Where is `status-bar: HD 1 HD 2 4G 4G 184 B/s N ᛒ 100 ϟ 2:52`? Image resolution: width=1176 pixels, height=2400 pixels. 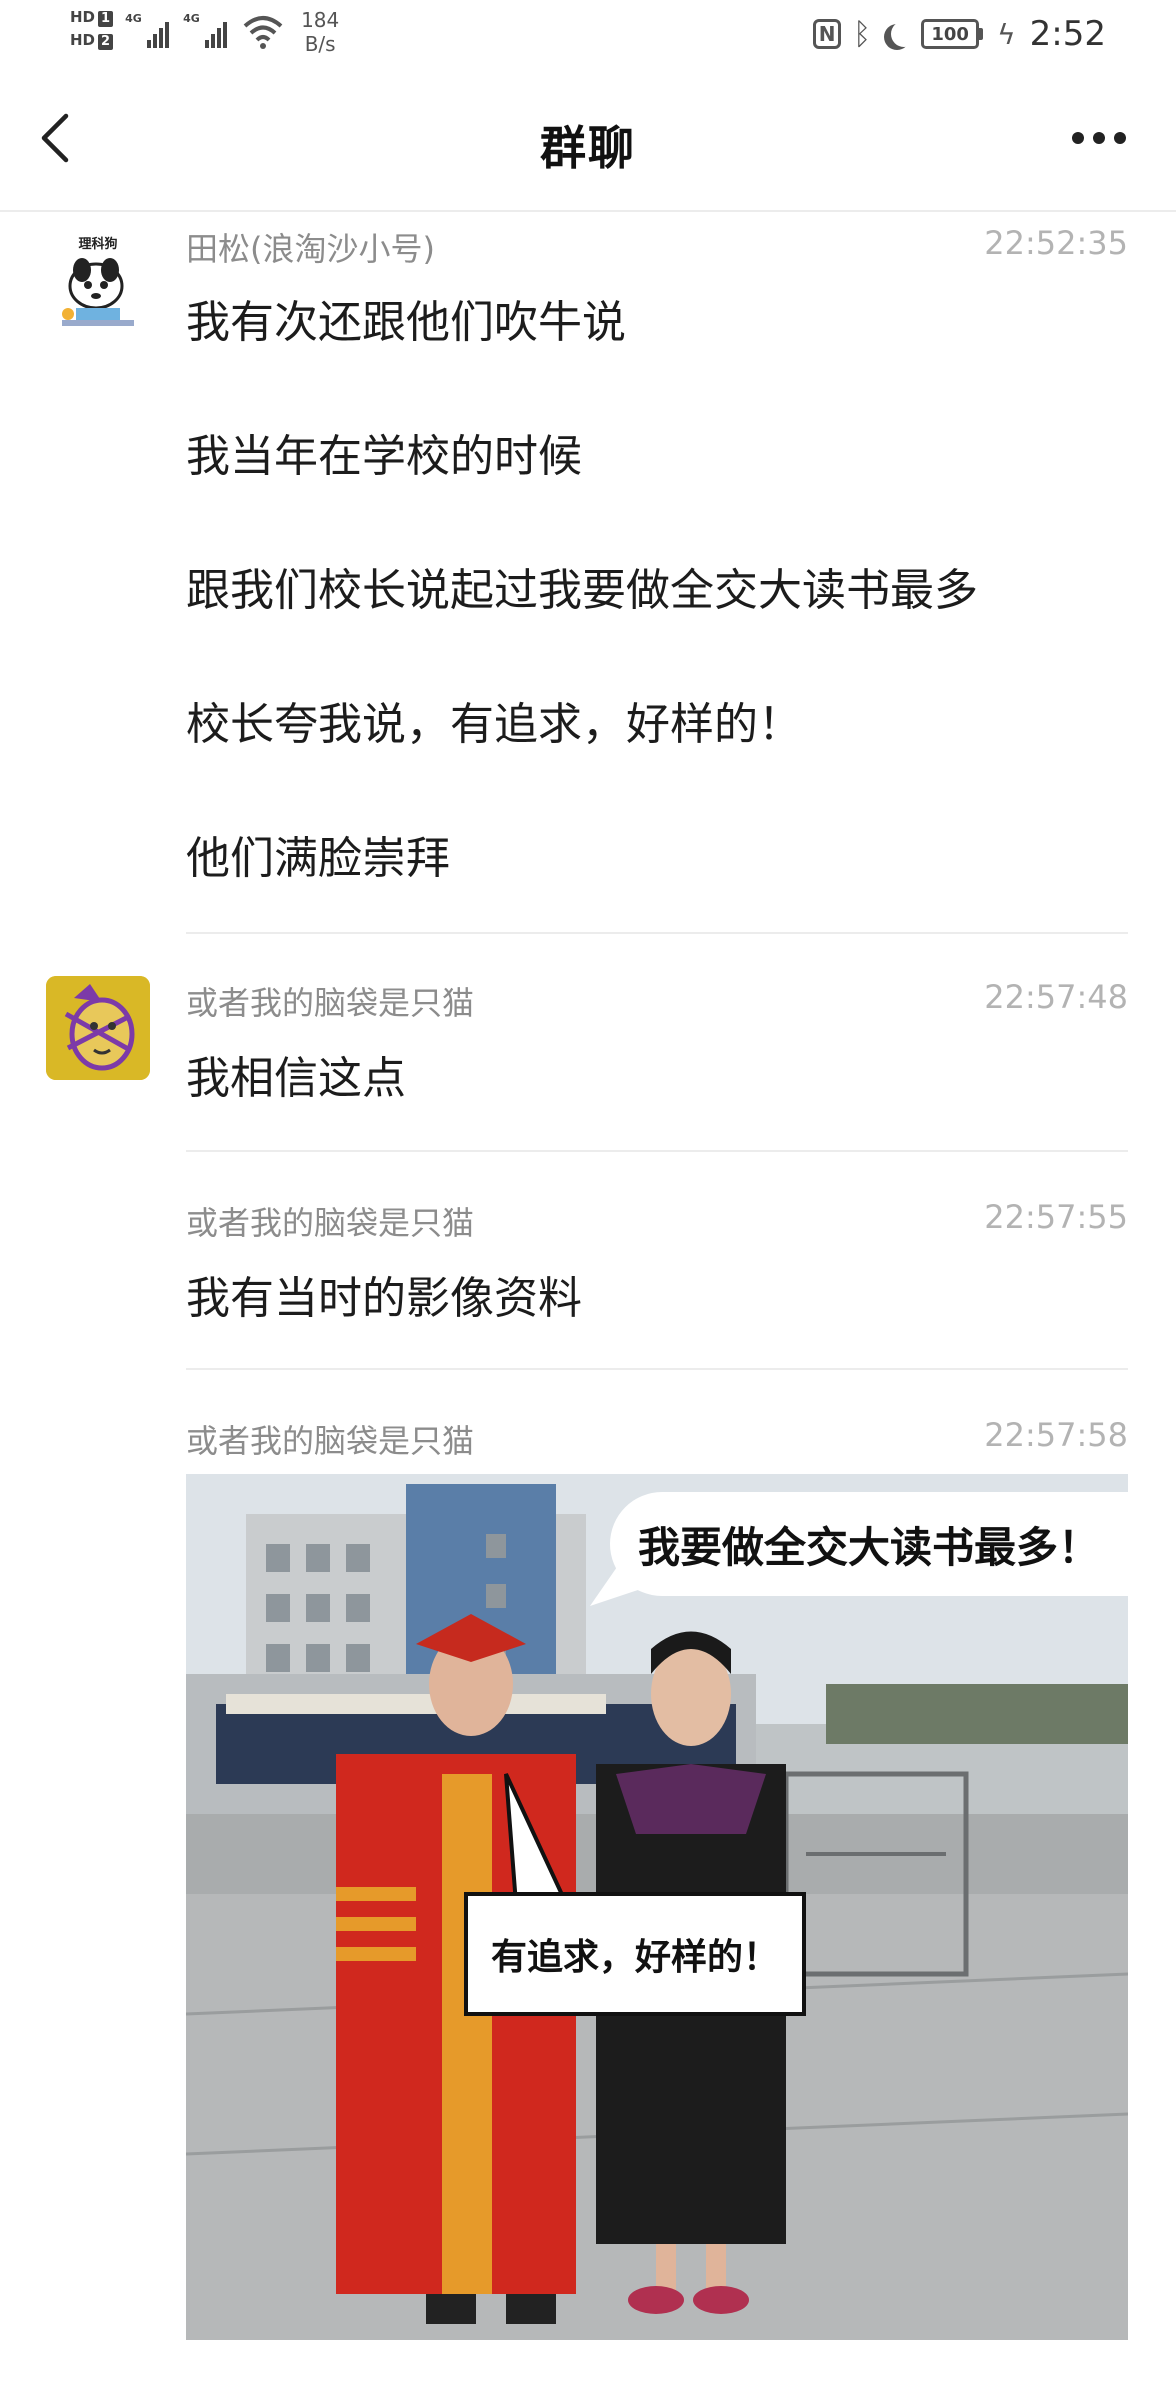 status-bar: HD 1 HD 2 4G 4G 184 B/s N ᛒ 100 ϟ 2:52 is located at coordinates (588, 36).